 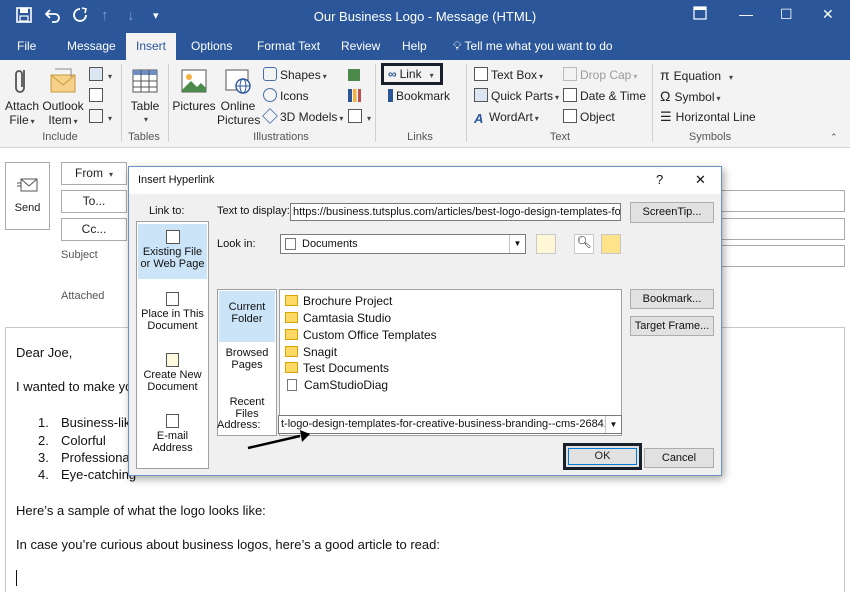 What do you see at coordinates (22, 97) in the screenshot?
I see `attach-file-button: Attach File ▾` at bounding box center [22, 97].